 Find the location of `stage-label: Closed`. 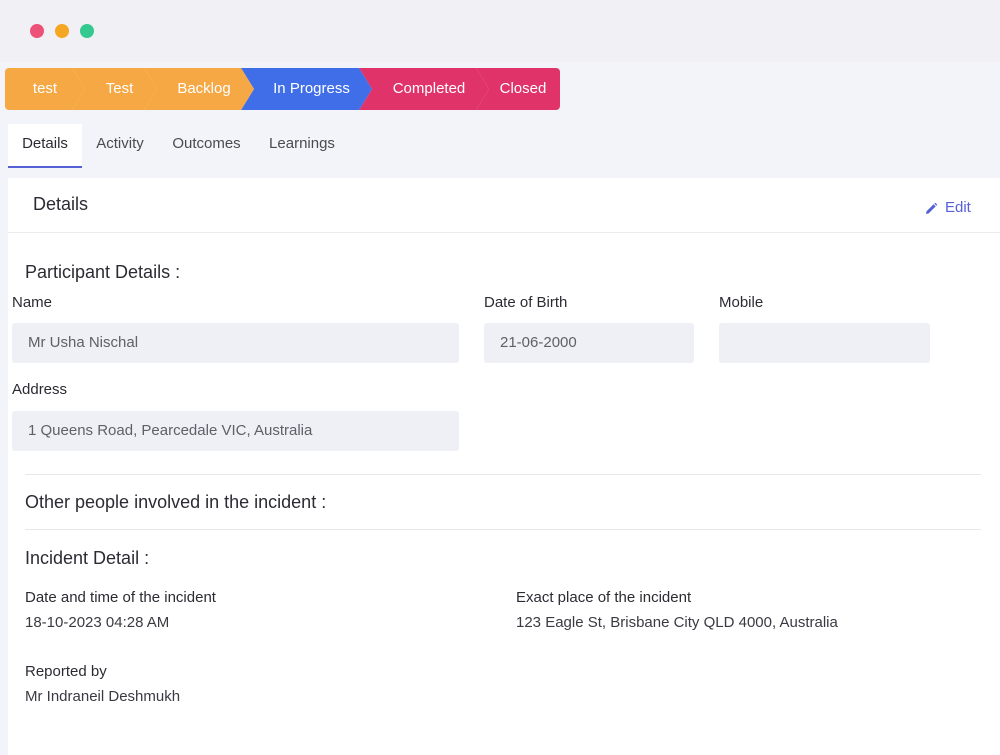

stage-label: Closed is located at coordinates (523, 88).